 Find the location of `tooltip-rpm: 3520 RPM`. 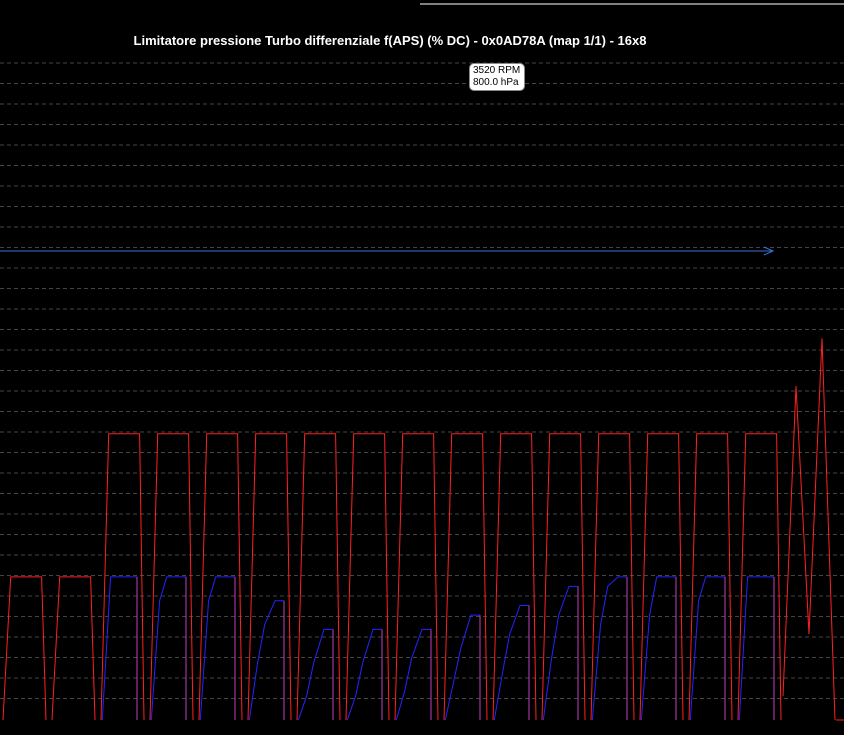

tooltip-rpm: 3520 RPM is located at coordinates (497, 70).